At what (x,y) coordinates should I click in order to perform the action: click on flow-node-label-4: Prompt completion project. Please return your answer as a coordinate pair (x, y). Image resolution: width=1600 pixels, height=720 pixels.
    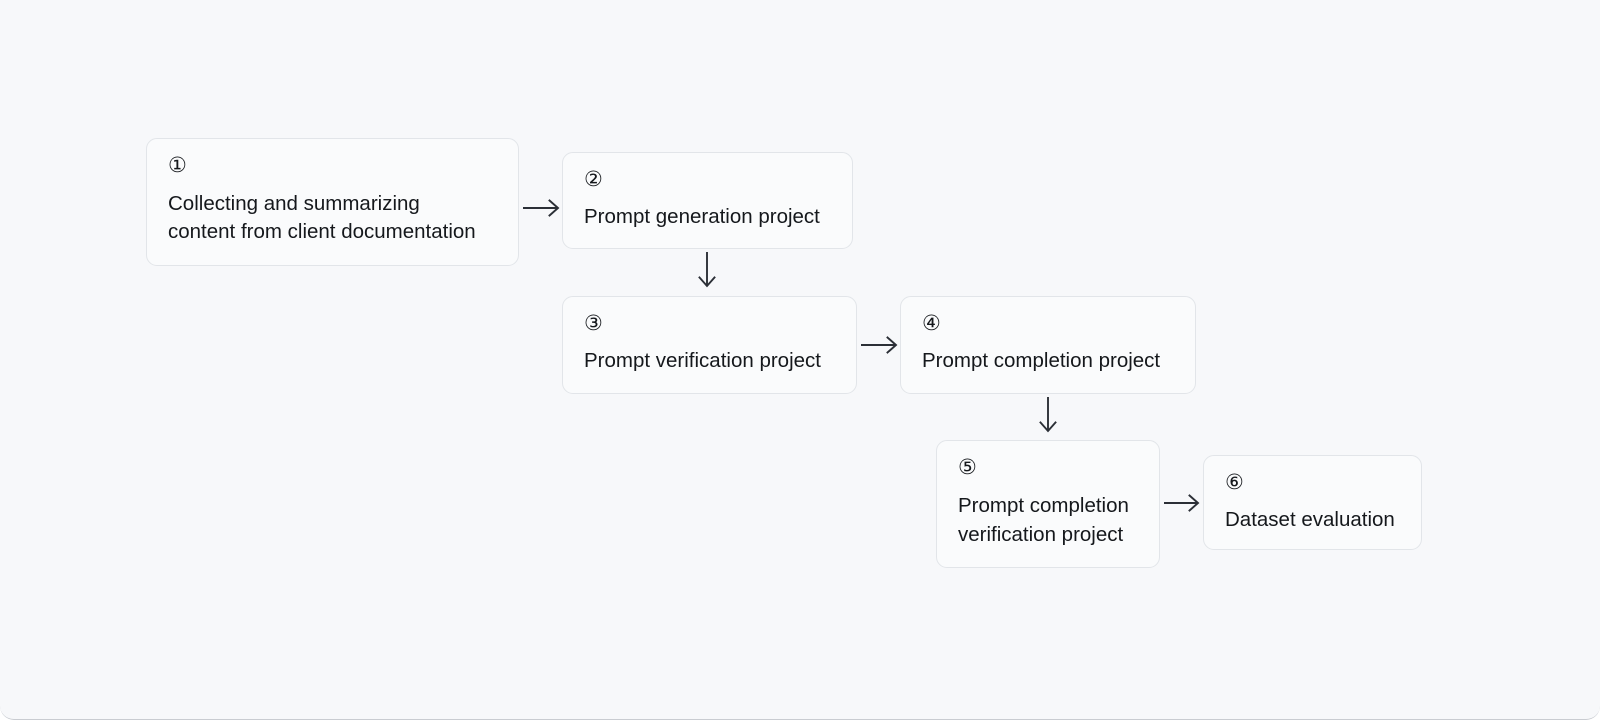
    Looking at the image, I should click on (1041, 360).